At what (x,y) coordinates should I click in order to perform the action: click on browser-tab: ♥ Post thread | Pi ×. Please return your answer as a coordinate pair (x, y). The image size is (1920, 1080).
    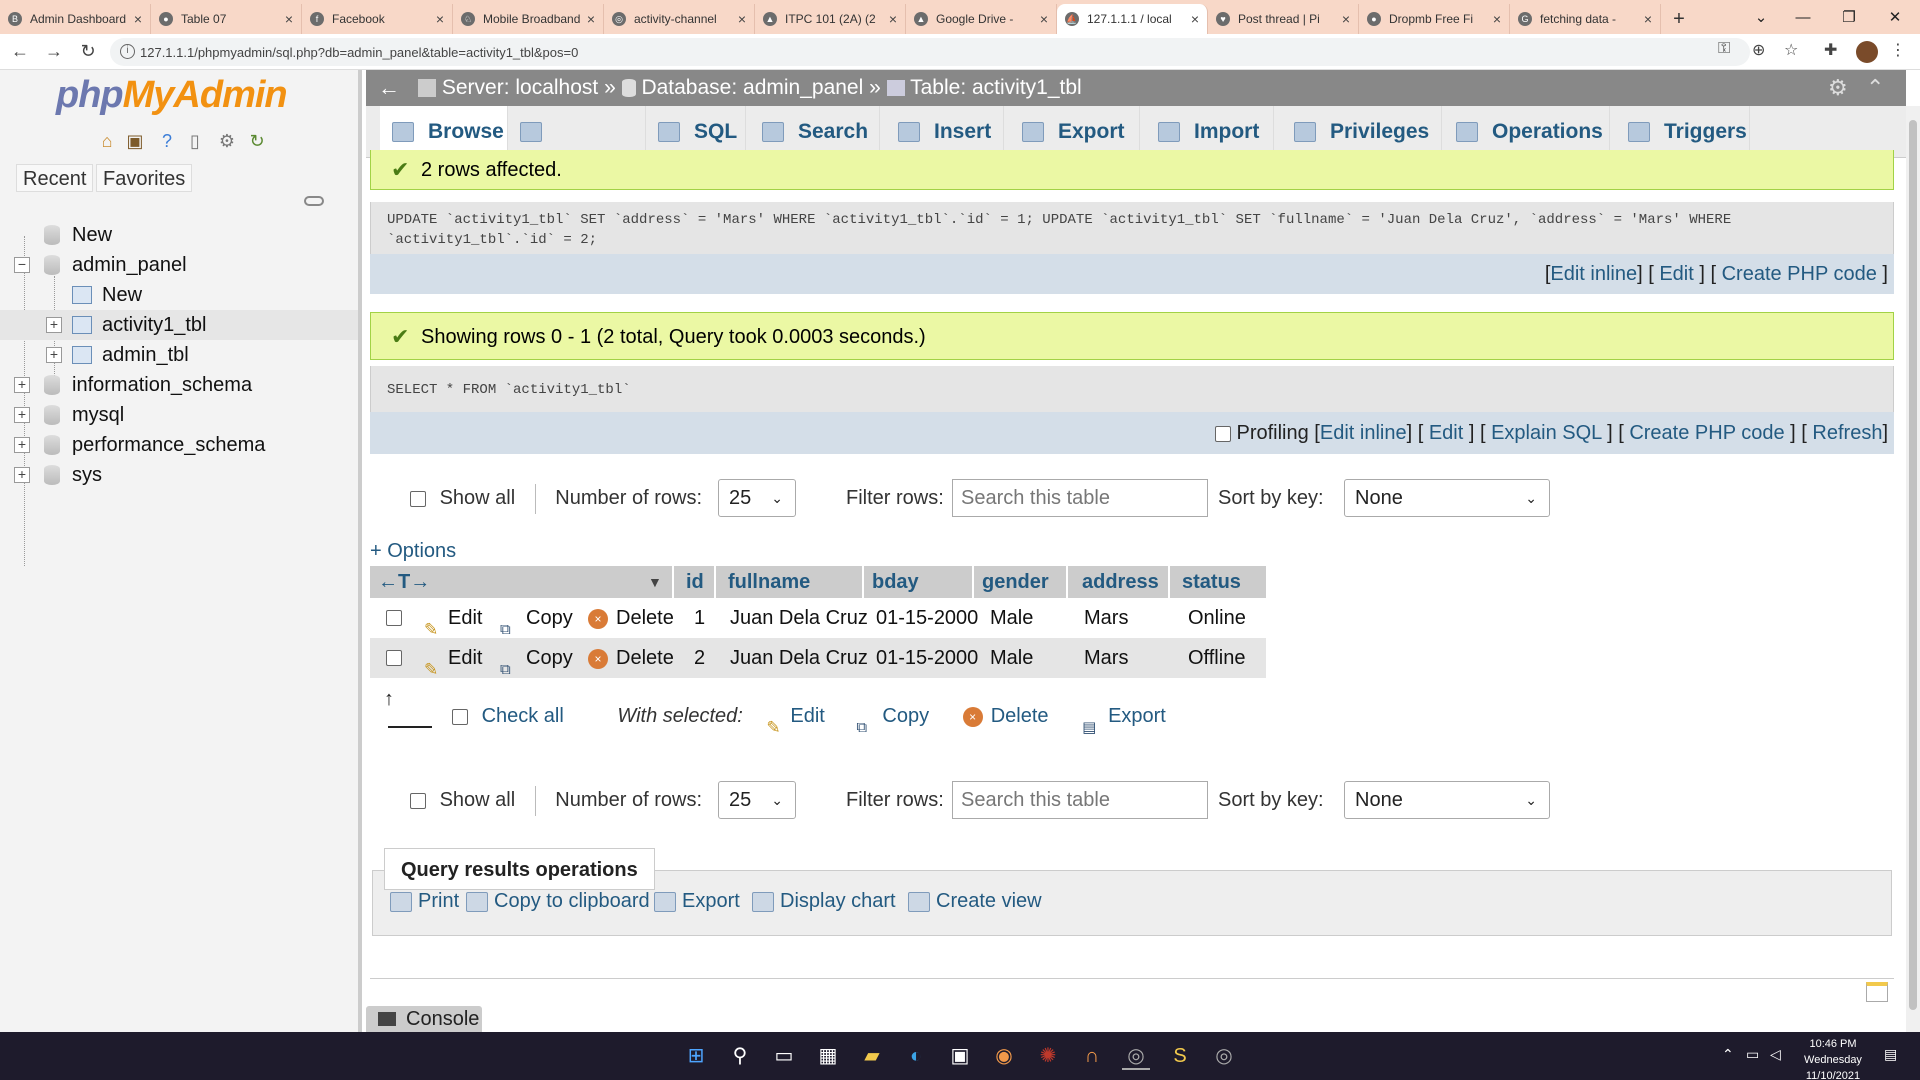
    Looking at the image, I should click on (1283, 19).